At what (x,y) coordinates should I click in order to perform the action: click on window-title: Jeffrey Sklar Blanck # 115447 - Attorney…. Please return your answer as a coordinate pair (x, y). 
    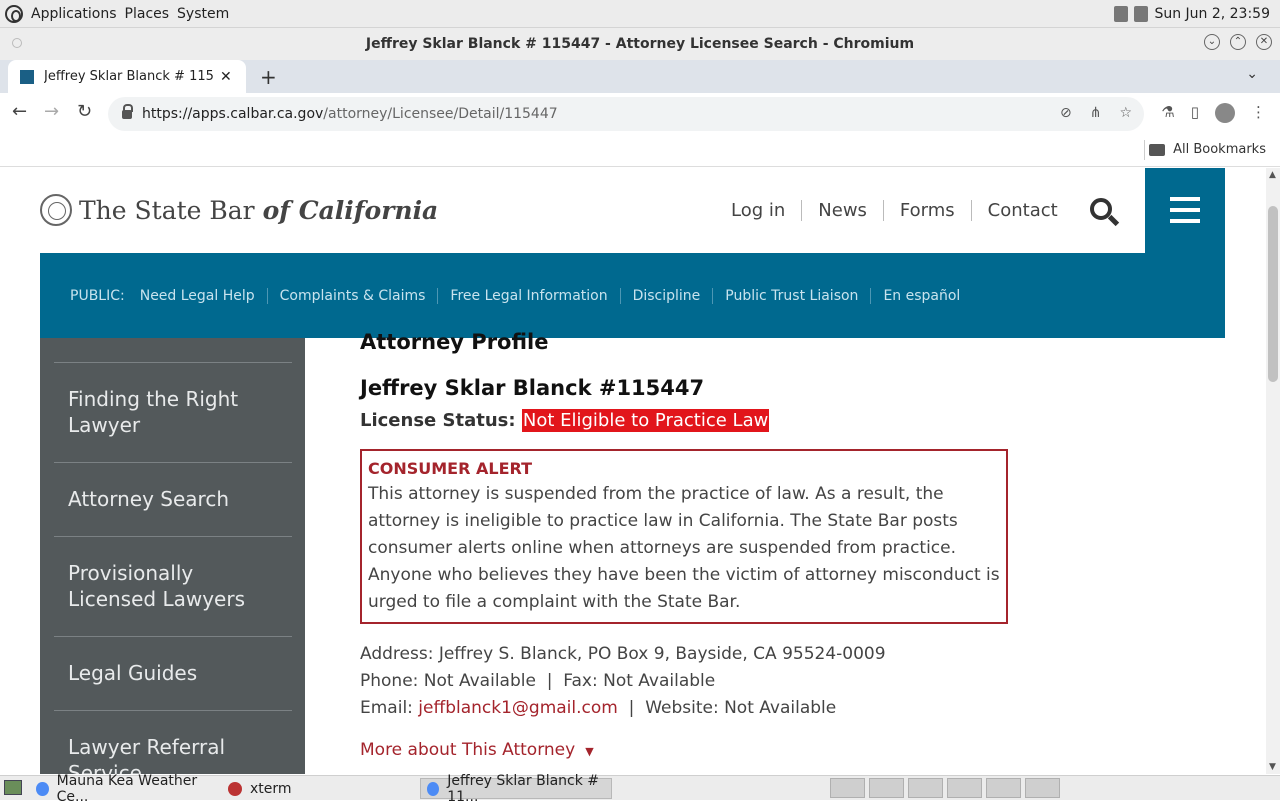
    Looking at the image, I should click on (640, 44).